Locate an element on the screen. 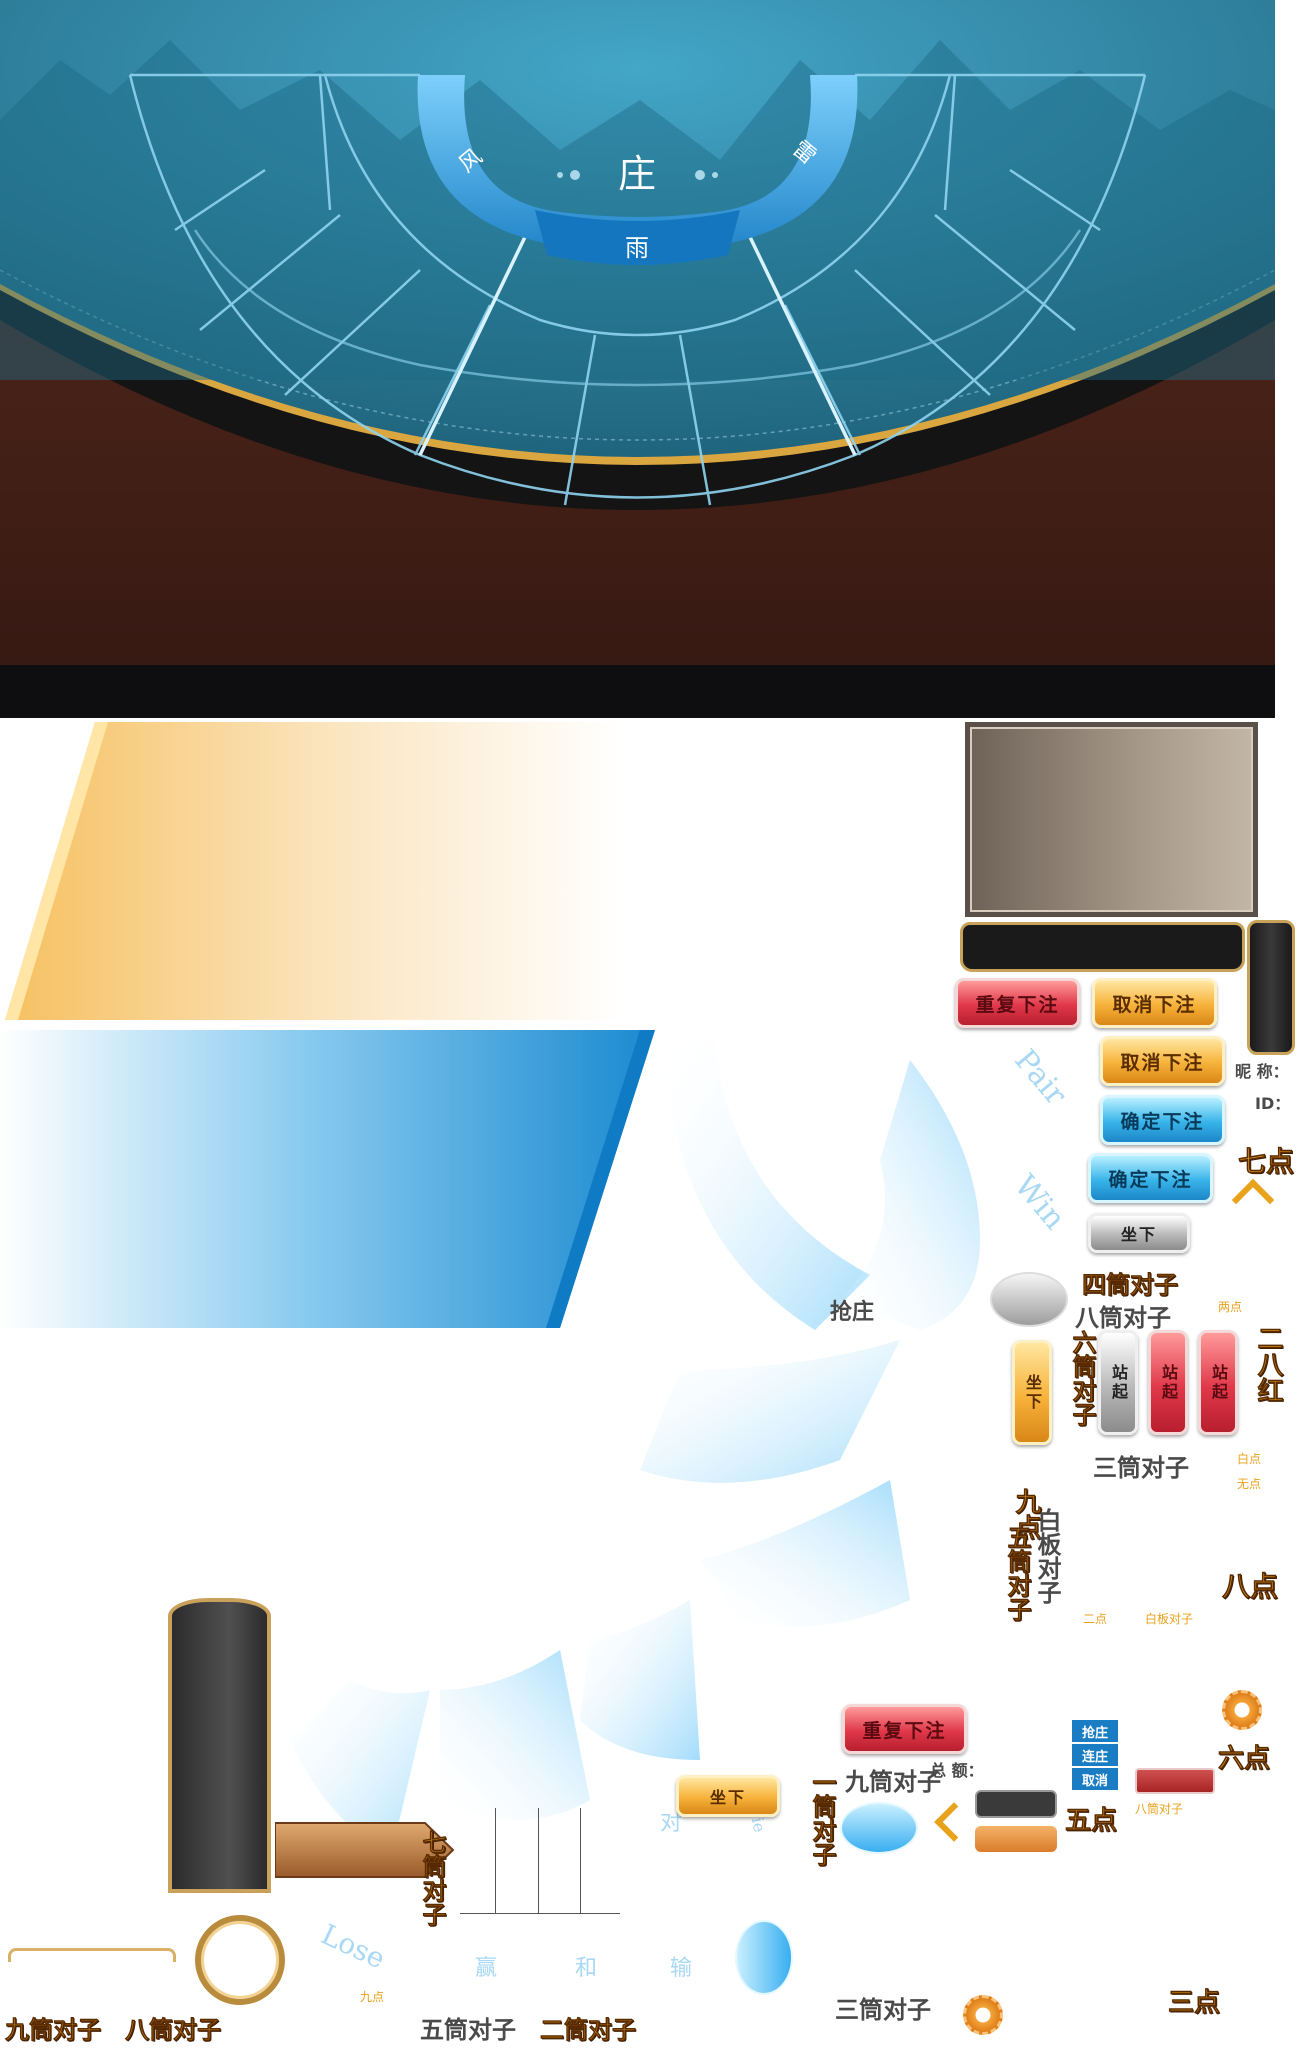  pair-eight-bottom-label: 八筒对子 is located at coordinates (173, 2030).